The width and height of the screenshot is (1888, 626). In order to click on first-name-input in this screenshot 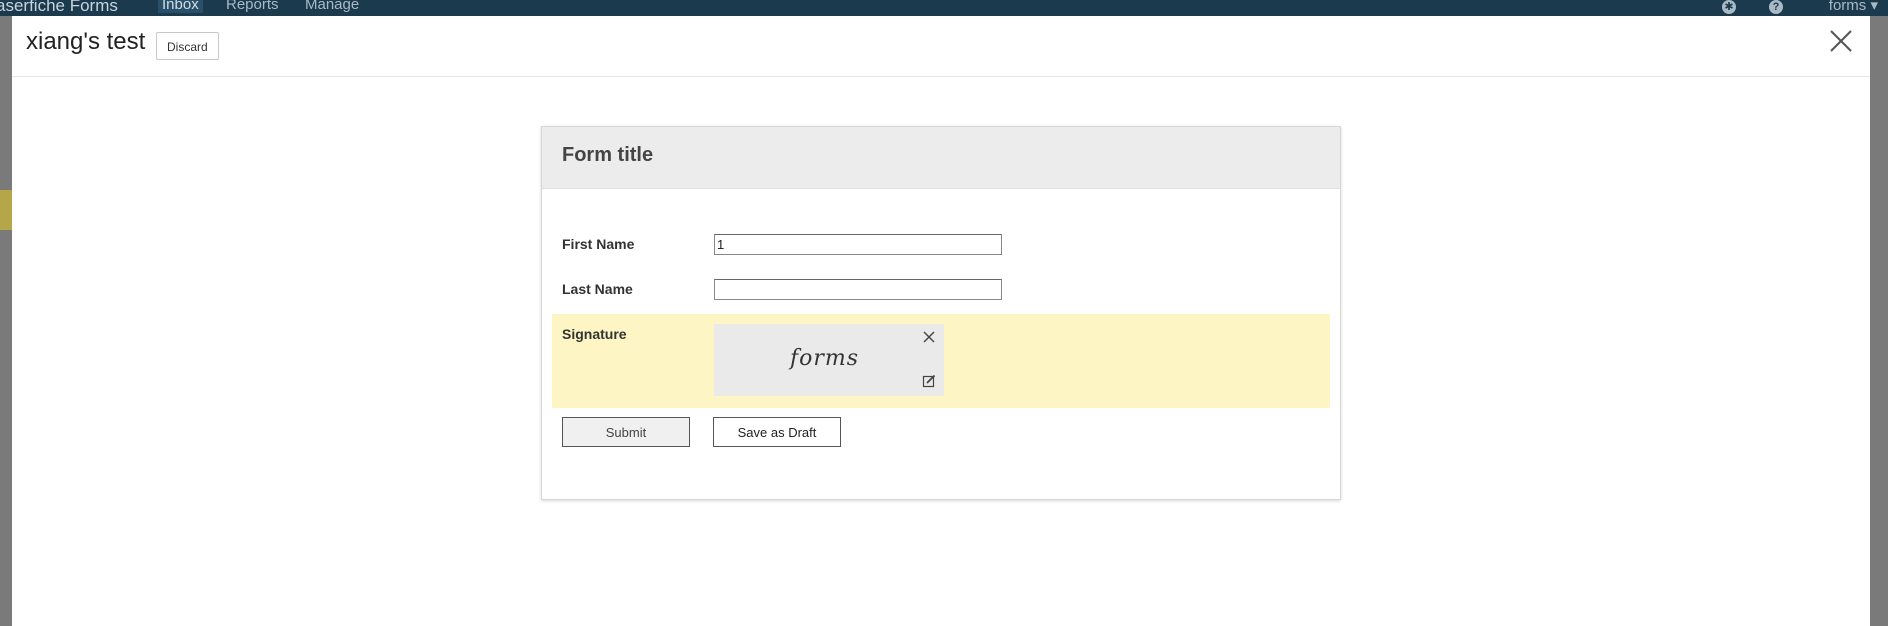, I will do `click(858, 244)`.